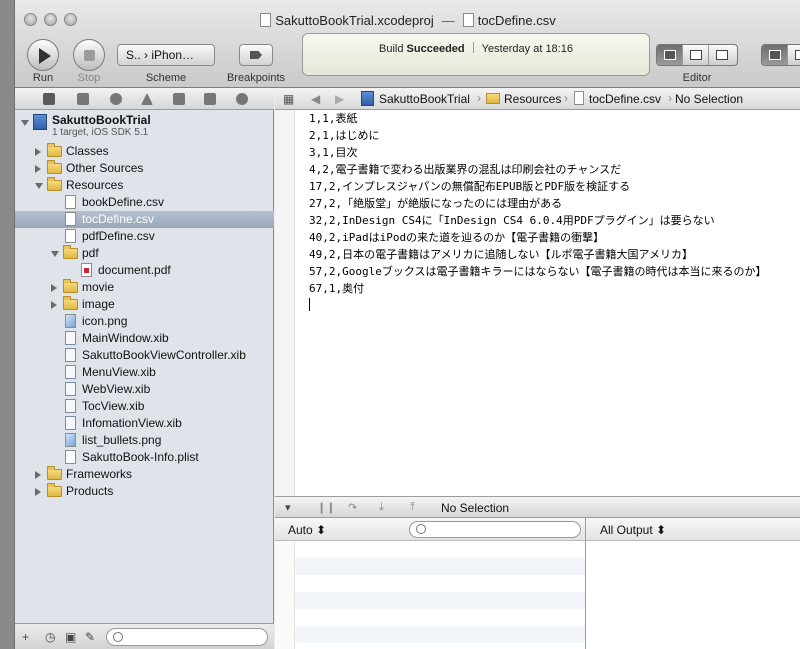 The image size is (800, 649). What do you see at coordinates (70, 406) in the screenshot?
I see `xib-file-icon` at bounding box center [70, 406].